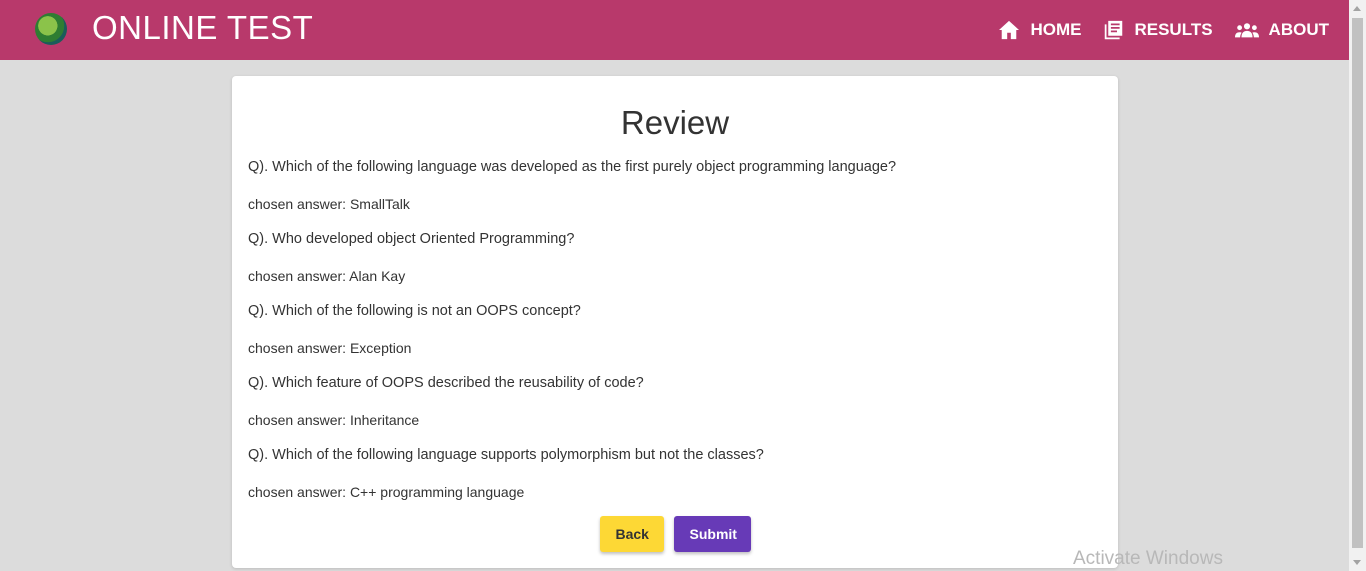 Image resolution: width=1366 pixels, height=571 pixels. What do you see at coordinates (386, 492) in the screenshot?
I see `chosen-answer: chosen answer: C++ programming language` at bounding box center [386, 492].